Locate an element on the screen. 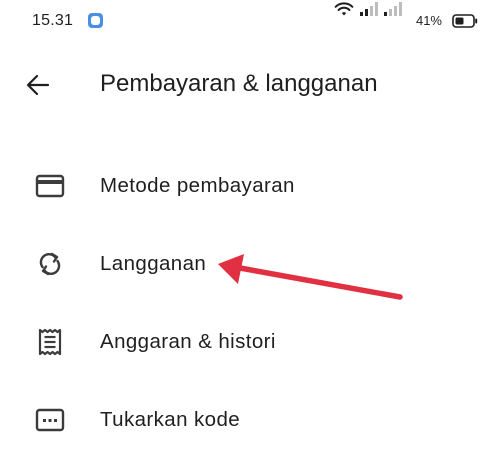 The height and width of the screenshot is (469, 500). menu-item-redeem-code: Tukarkan kode is located at coordinates (250, 419).